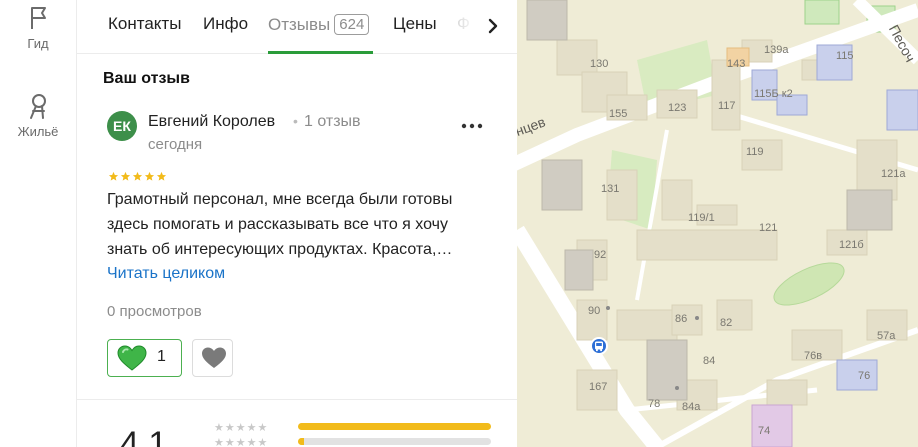 The width and height of the screenshot is (918, 447). What do you see at coordinates (726, 323) in the screenshot?
I see `building-label: 82` at bounding box center [726, 323].